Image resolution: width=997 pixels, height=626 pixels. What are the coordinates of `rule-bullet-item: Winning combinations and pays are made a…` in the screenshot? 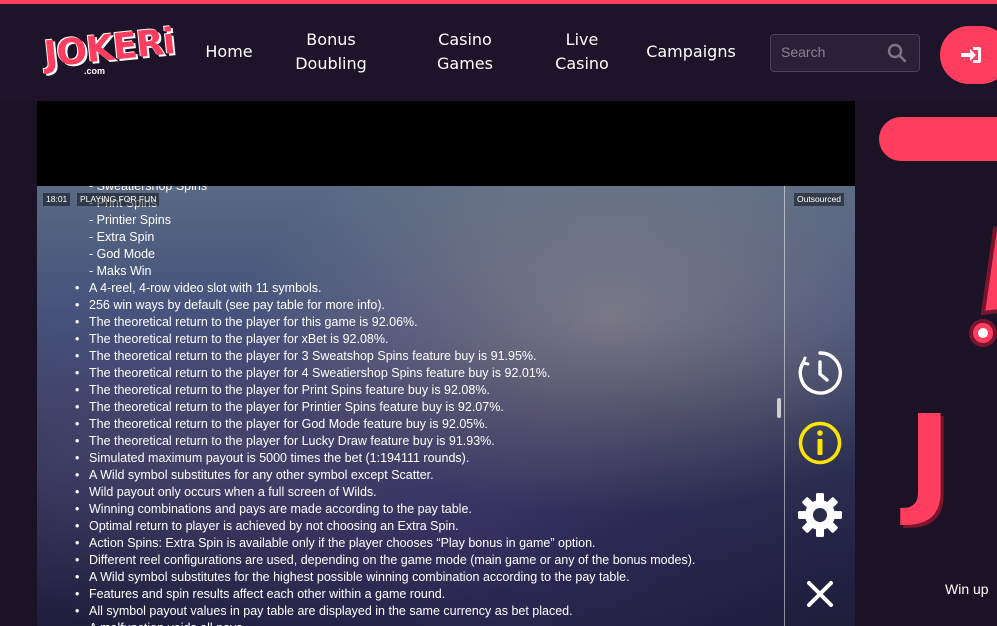 It's located at (427, 509).